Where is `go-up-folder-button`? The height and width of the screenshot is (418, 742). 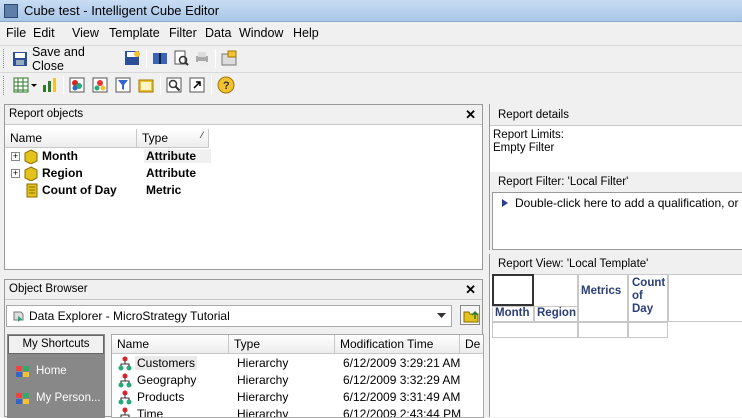
go-up-folder-button is located at coordinates (470, 315).